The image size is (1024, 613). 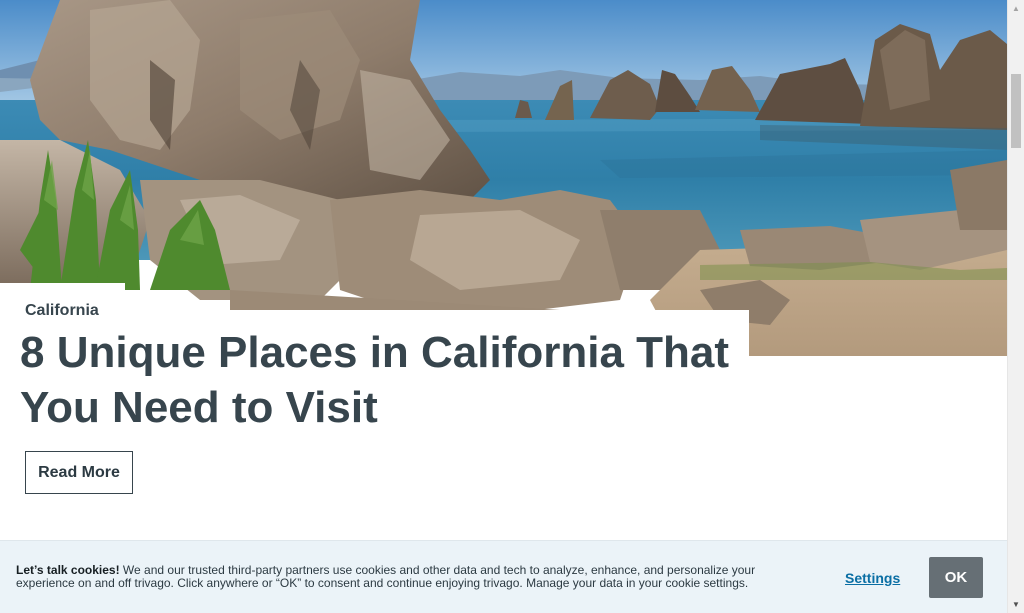 I want to click on category-tag: California, so click(x=62, y=307).